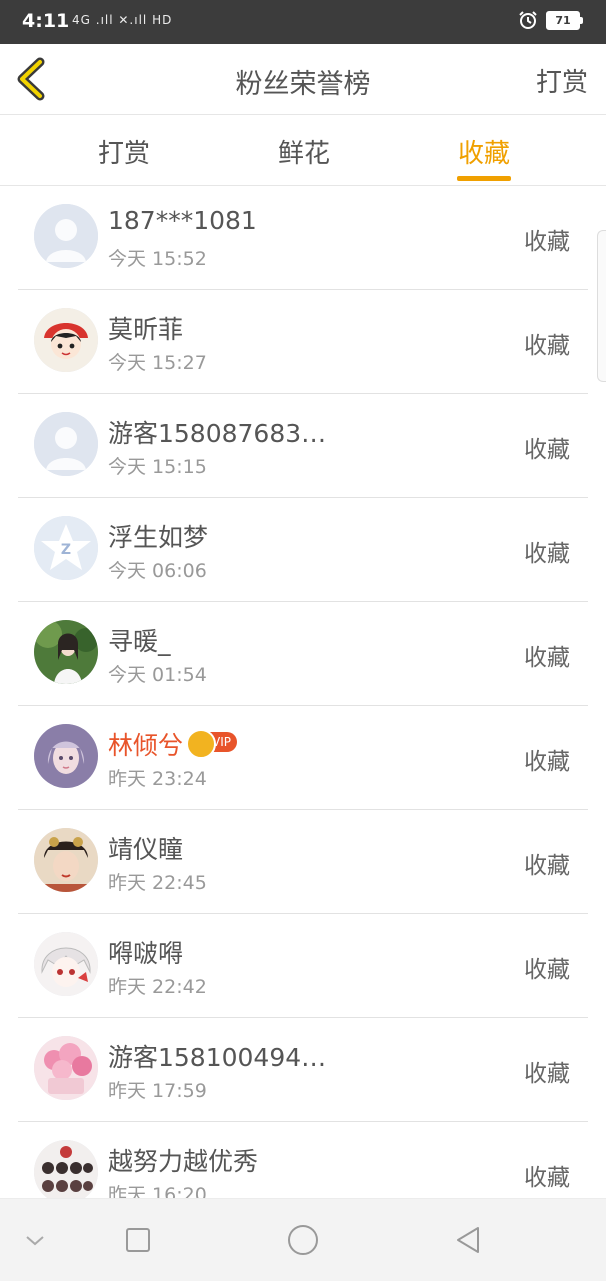 This screenshot has height=1281, width=606. I want to click on battery-icon: 71, so click(564, 20).